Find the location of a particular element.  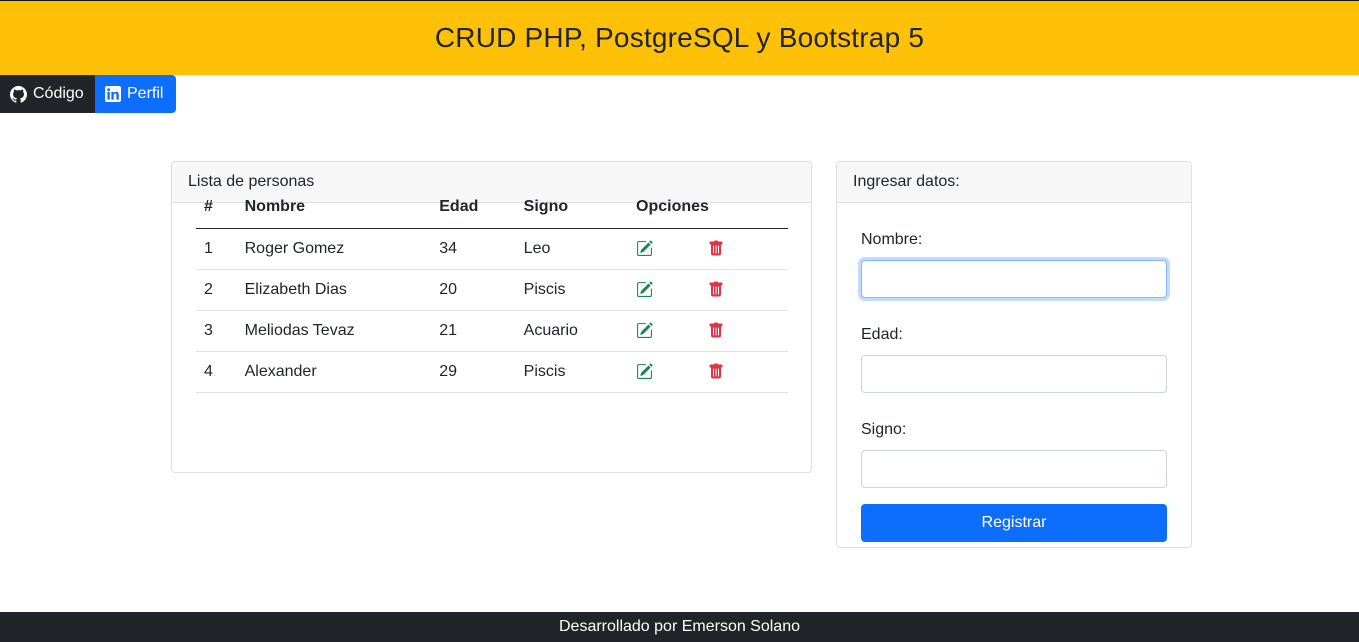

profile-link-button: Perfil is located at coordinates (135, 94).